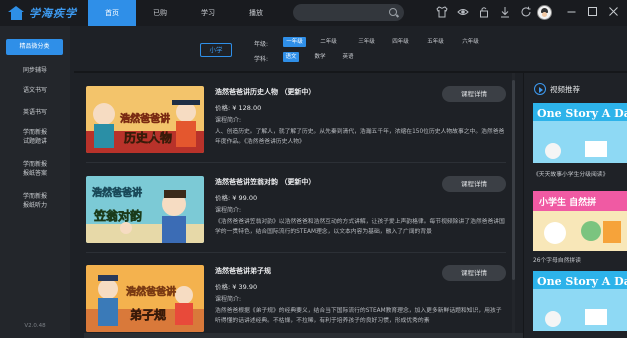 The height and width of the screenshot is (338, 627). What do you see at coordinates (296, 300) in the screenshot?
I see `course-card: 浩然爸爸讲 弟子规 浩然爸爸讲弟子规 价格: ¥ 39.90 课程简介` at bounding box center [296, 300].